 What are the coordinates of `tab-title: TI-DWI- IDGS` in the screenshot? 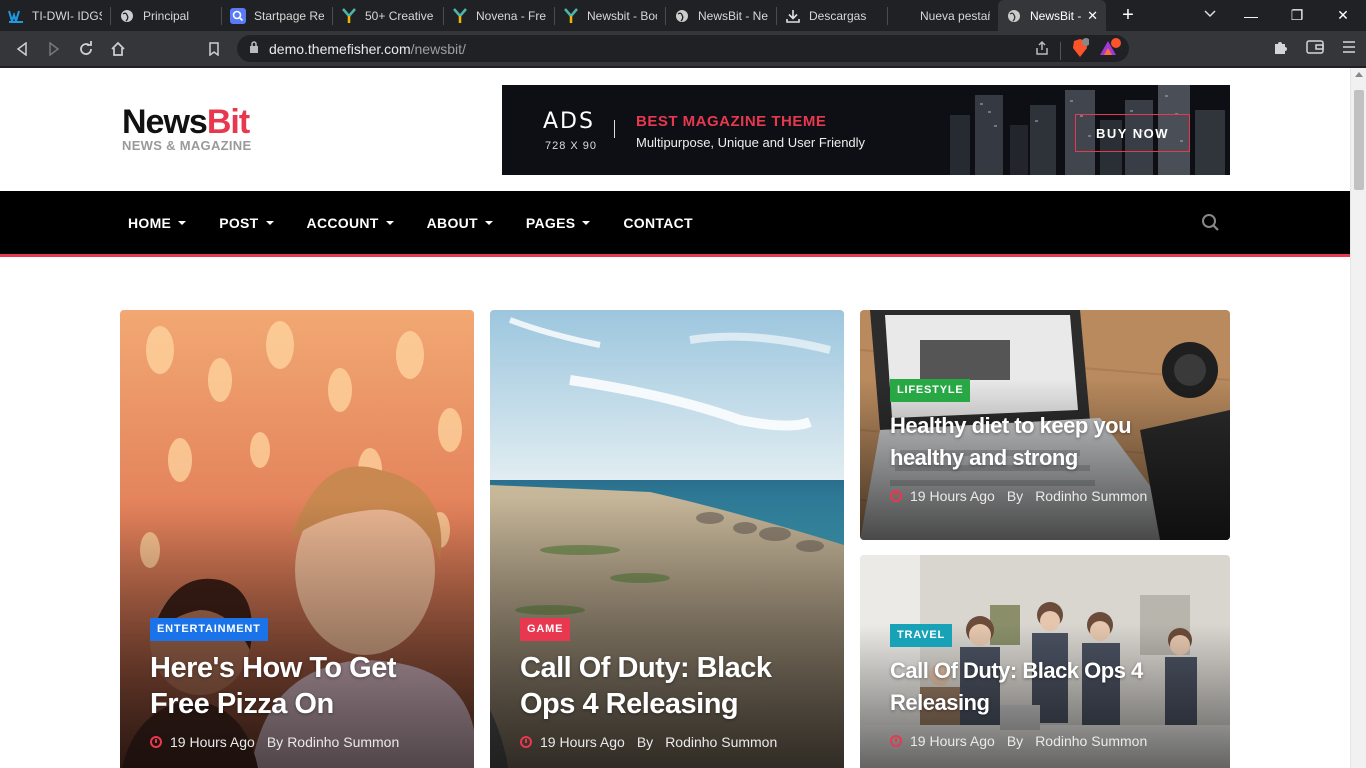 It's located at (67, 15).